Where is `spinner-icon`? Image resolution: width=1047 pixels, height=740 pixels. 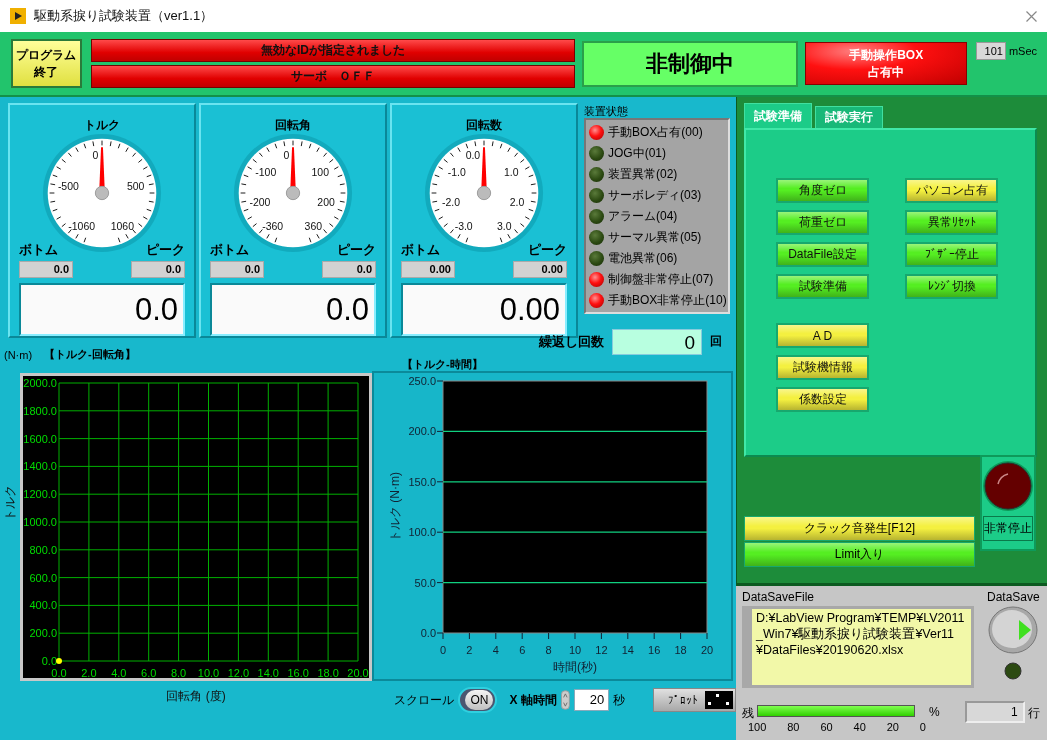
spinner-icon is located at coordinates (565, 700).